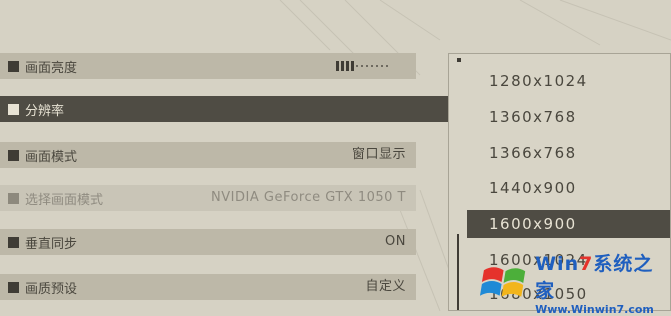 This screenshot has width=671, height=316. What do you see at coordinates (568, 117) in the screenshot?
I see `resolution-option: 1360x768` at bounding box center [568, 117].